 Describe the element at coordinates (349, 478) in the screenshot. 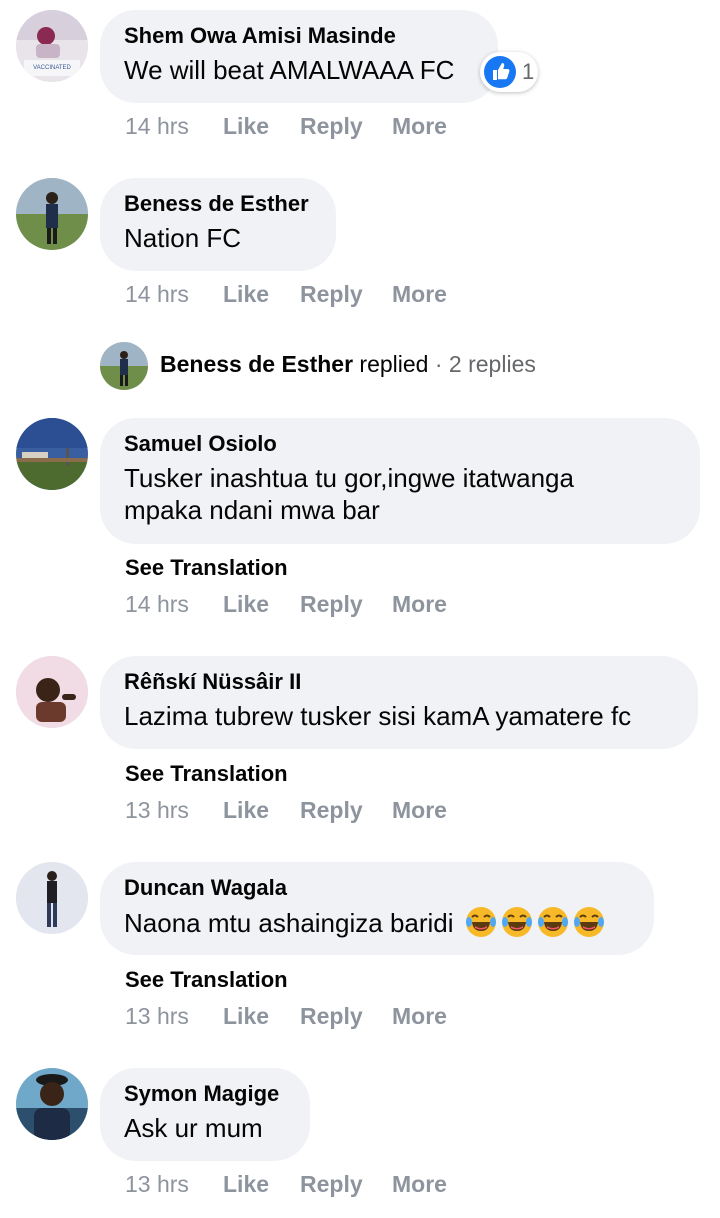

I see `comment-text-line: Tusker inashtua tu gor,ingwe itatwanga` at that location.